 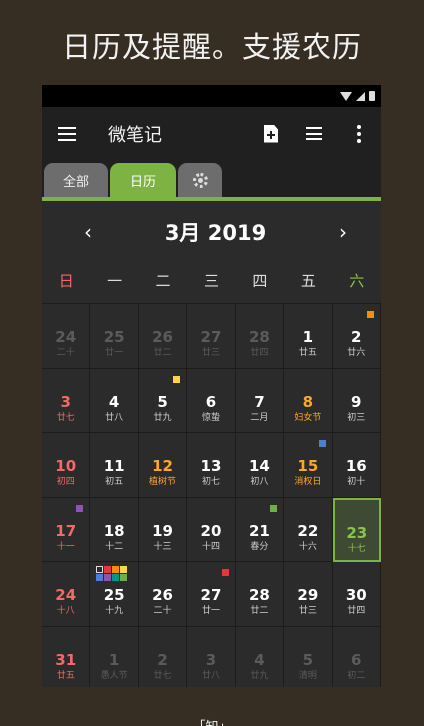 I want to click on calendar-day: 29 廿三, so click(x=308, y=594).